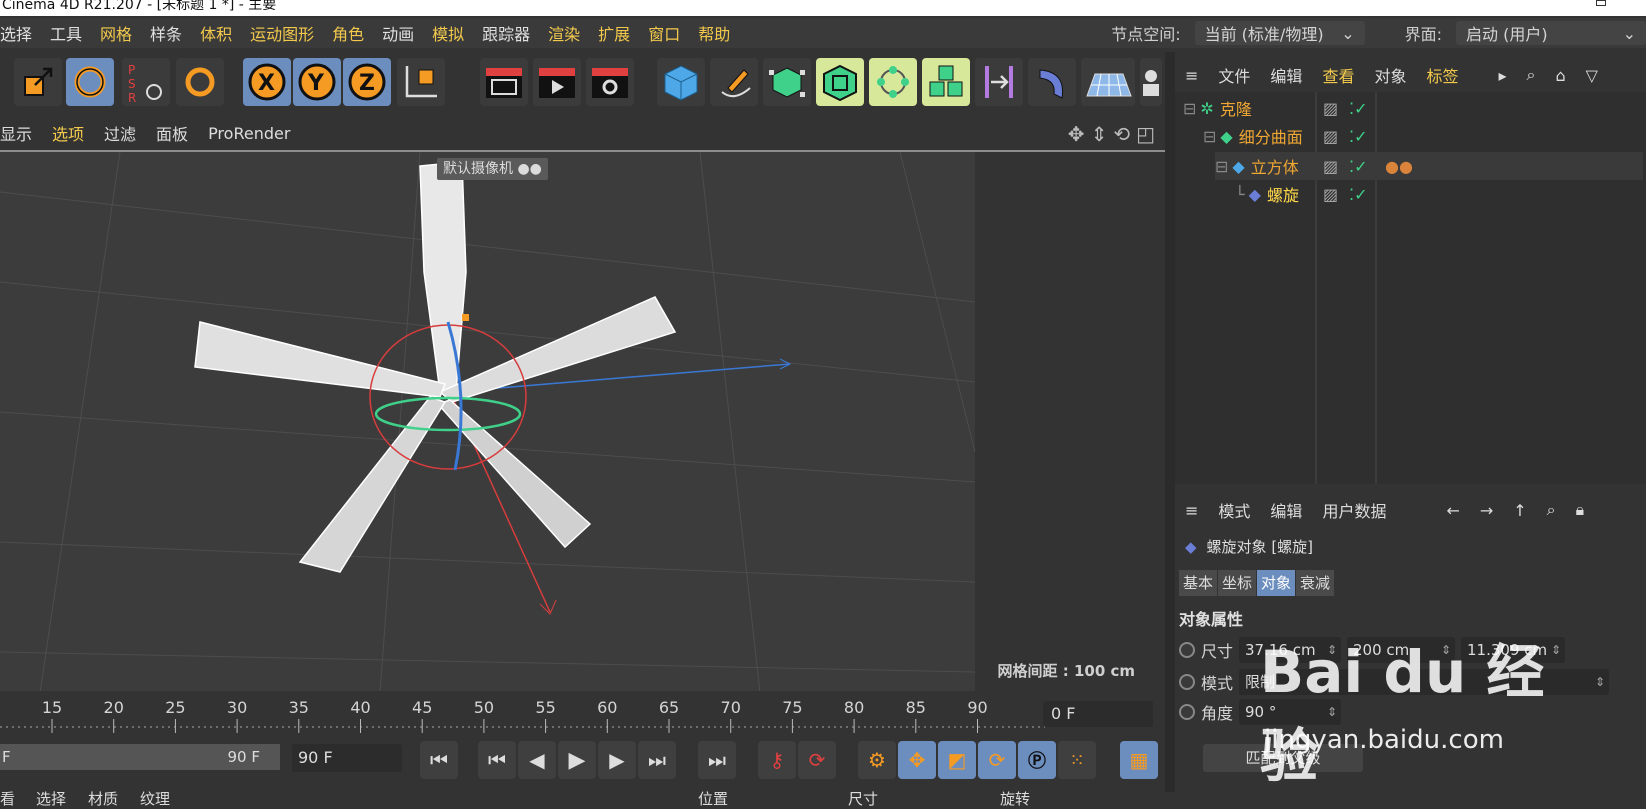 Image resolution: width=1646 pixels, height=809 pixels. I want to click on tab-coord: 坐标, so click(1237, 583).